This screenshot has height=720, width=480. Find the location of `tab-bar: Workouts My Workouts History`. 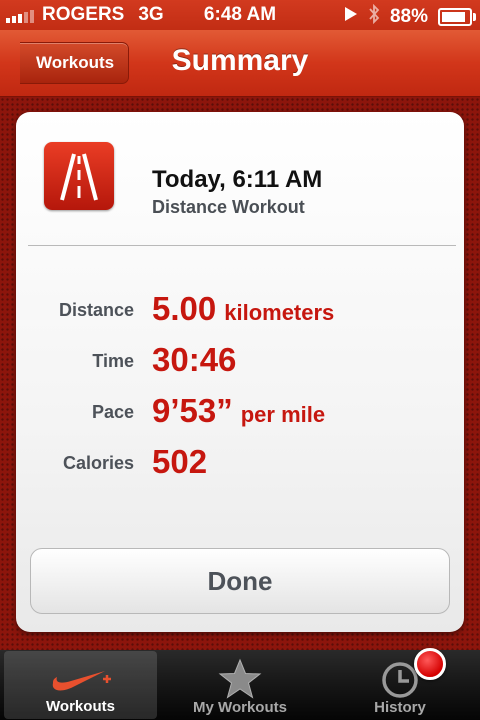

tab-bar: Workouts My Workouts History is located at coordinates (240, 685).